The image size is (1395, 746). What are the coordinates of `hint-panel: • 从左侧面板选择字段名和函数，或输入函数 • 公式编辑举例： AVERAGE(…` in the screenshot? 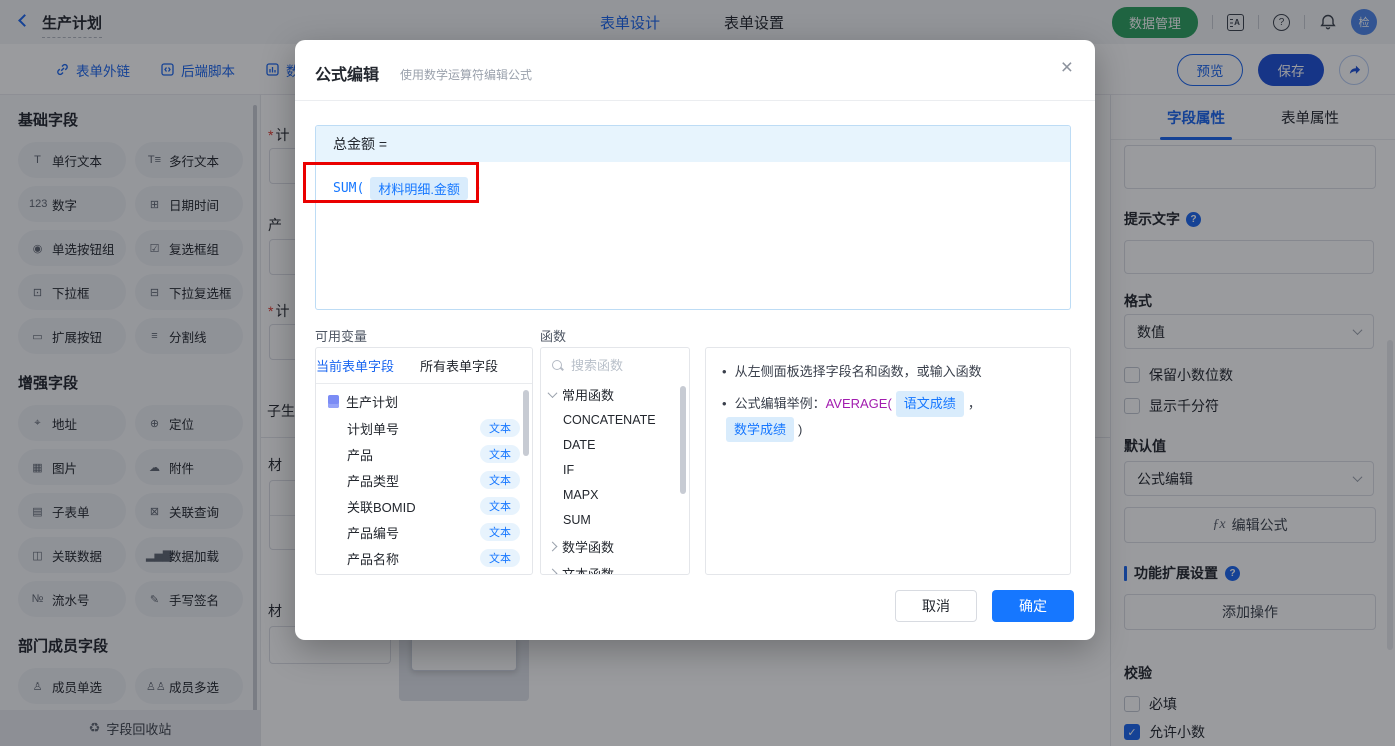 It's located at (888, 461).